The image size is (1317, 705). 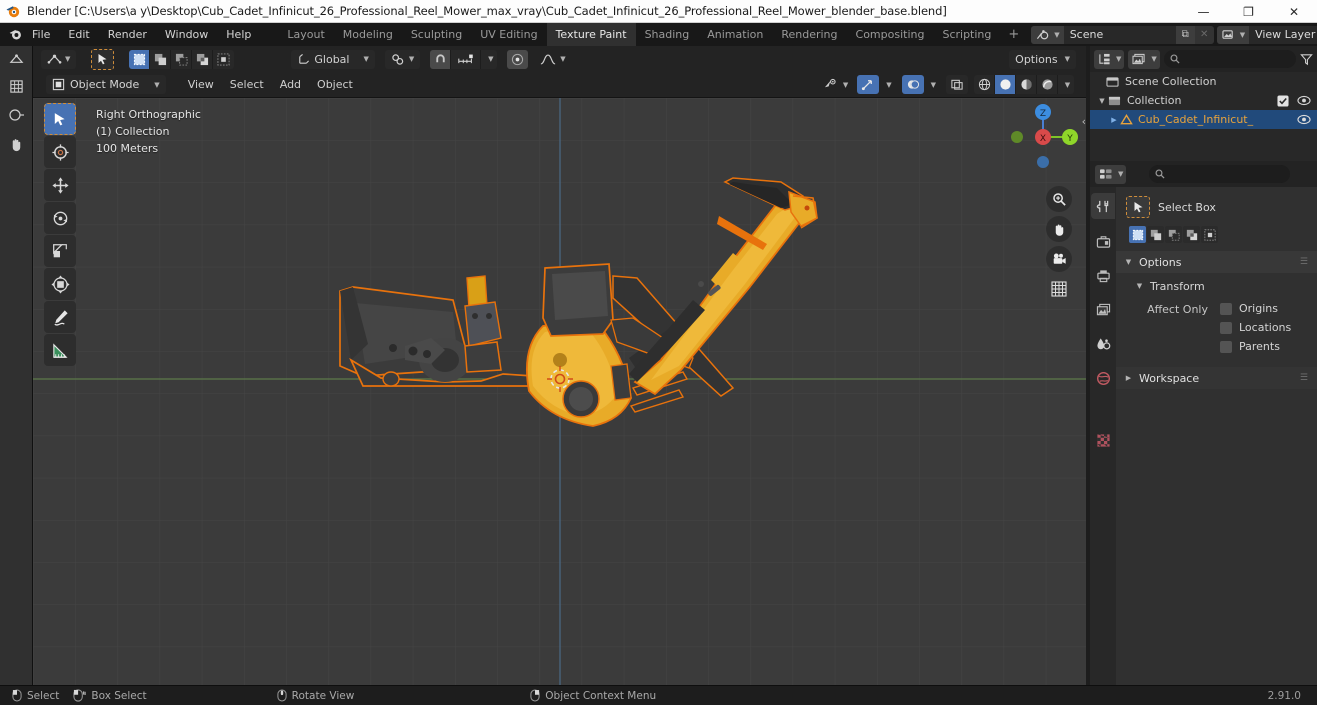 I want to click on visibility-dropdown: ▼, so click(x=835, y=84).